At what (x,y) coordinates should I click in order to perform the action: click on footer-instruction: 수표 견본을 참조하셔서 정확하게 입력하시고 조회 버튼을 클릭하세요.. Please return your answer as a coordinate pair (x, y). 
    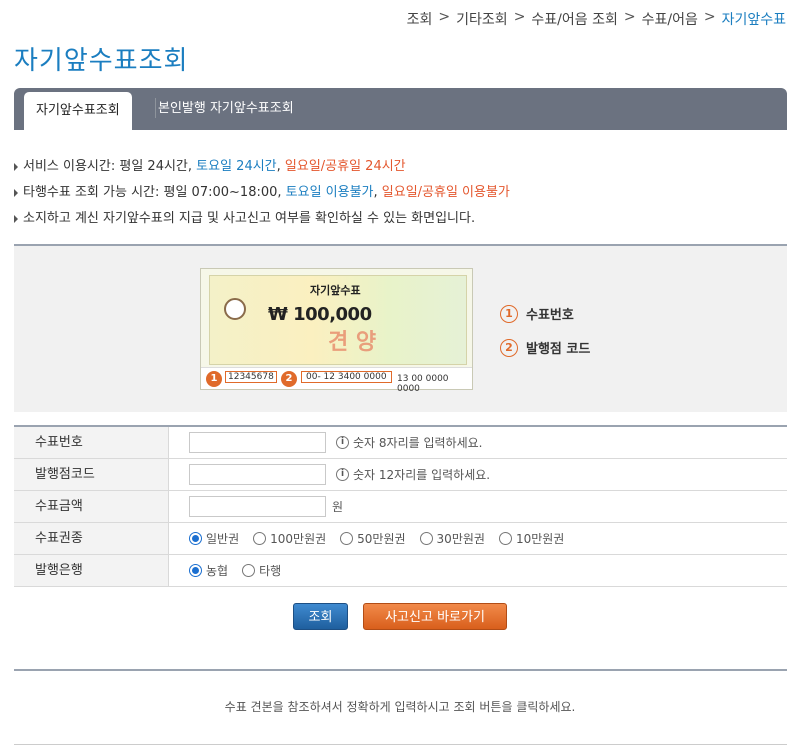
    Looking at the image, I should click on (400, 707).